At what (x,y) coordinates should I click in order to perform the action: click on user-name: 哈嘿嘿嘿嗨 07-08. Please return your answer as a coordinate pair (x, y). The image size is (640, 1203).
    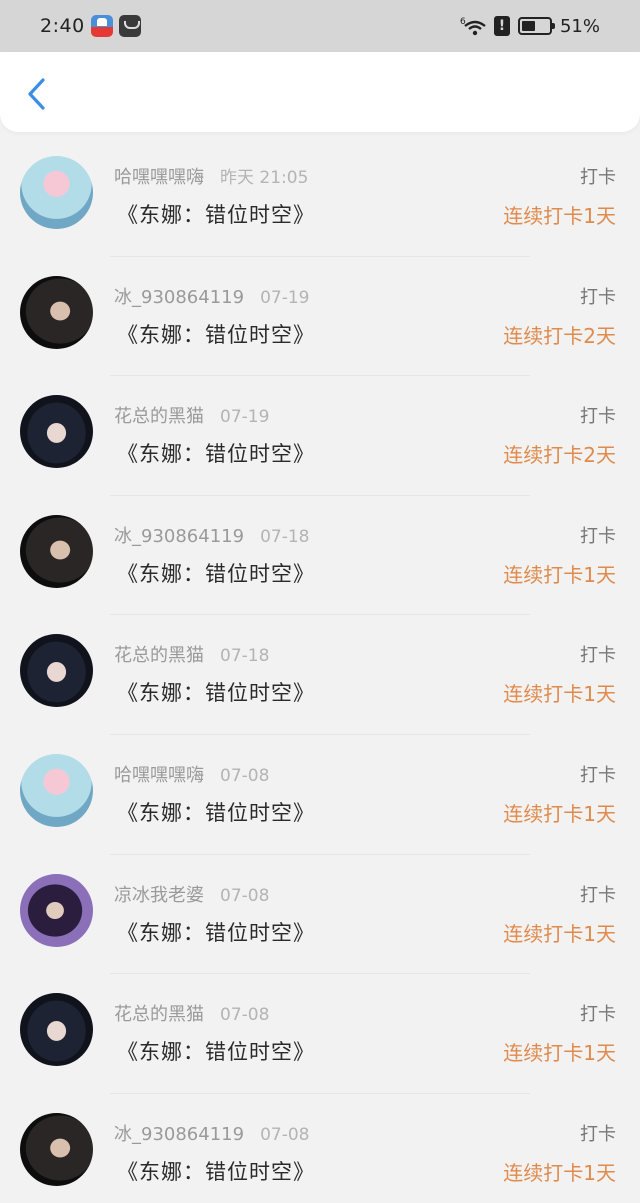
    Looking at the image, I should click on (191, 774).